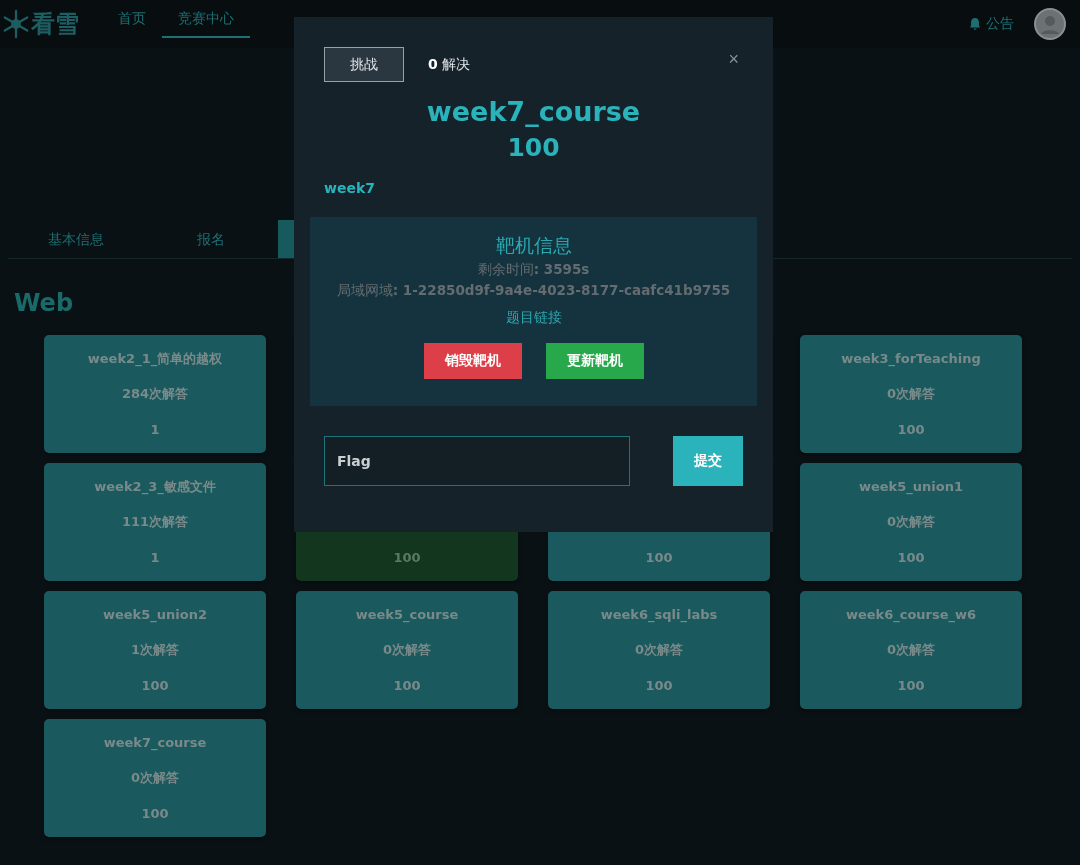  Describe the element at coordinates (708, 461) in the screenshot. I see `submit-button: 提交` at that location.